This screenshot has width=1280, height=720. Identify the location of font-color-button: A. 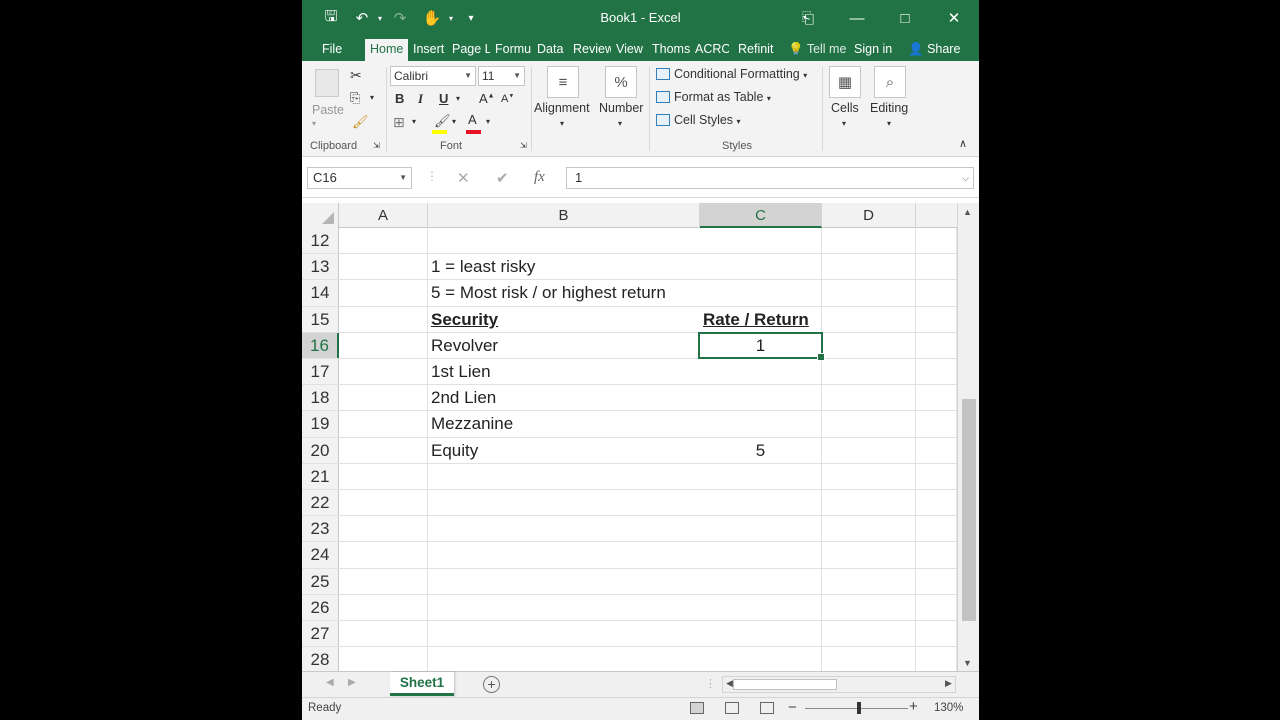
(472, 119).